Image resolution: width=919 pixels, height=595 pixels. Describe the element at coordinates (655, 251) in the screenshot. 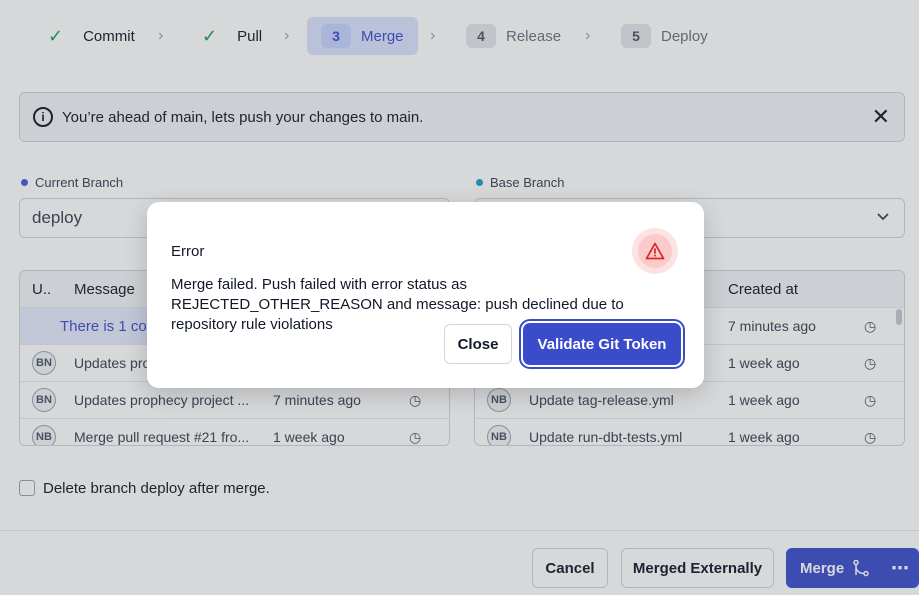

I see `warning-icon` at that location.